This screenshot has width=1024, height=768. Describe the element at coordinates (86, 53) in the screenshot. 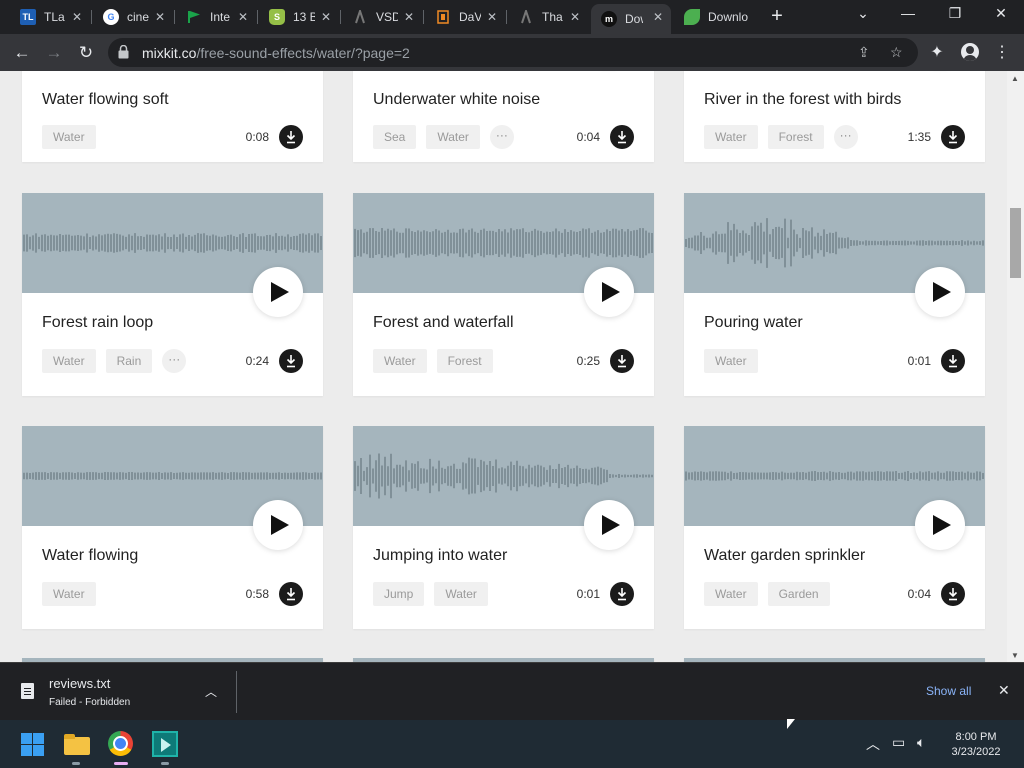

I see `reload-icon: ↻` at that location.